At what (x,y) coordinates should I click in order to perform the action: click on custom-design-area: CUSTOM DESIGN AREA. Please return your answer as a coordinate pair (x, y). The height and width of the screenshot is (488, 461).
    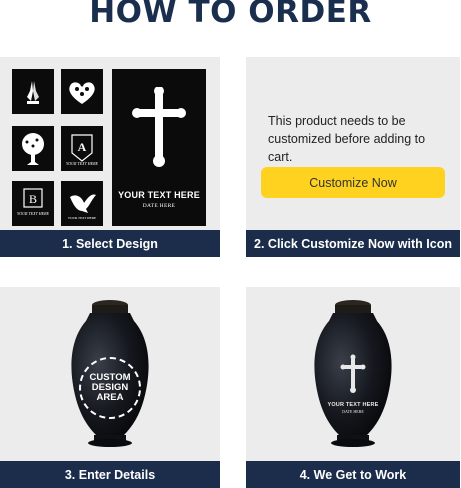
    Looking at the image, I should click on (110, 388).